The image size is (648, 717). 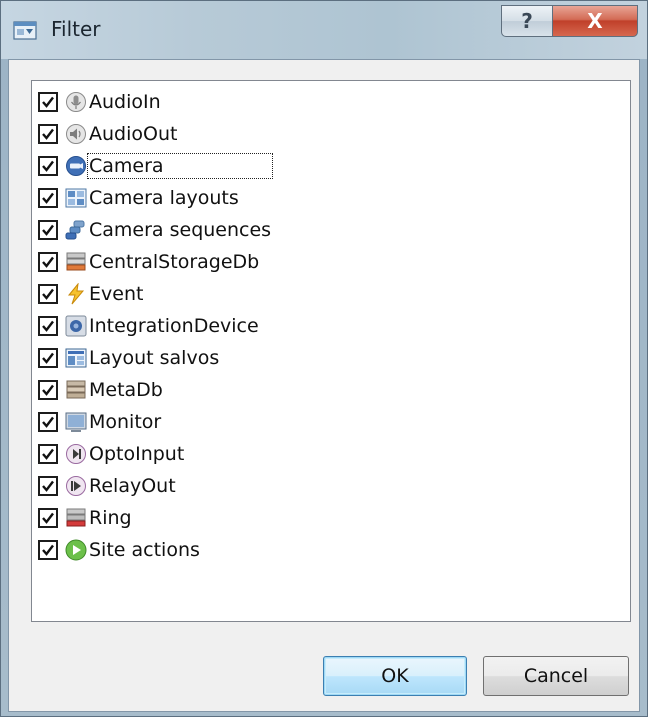 I want to click on database-icon, so click(x=76, y=262).